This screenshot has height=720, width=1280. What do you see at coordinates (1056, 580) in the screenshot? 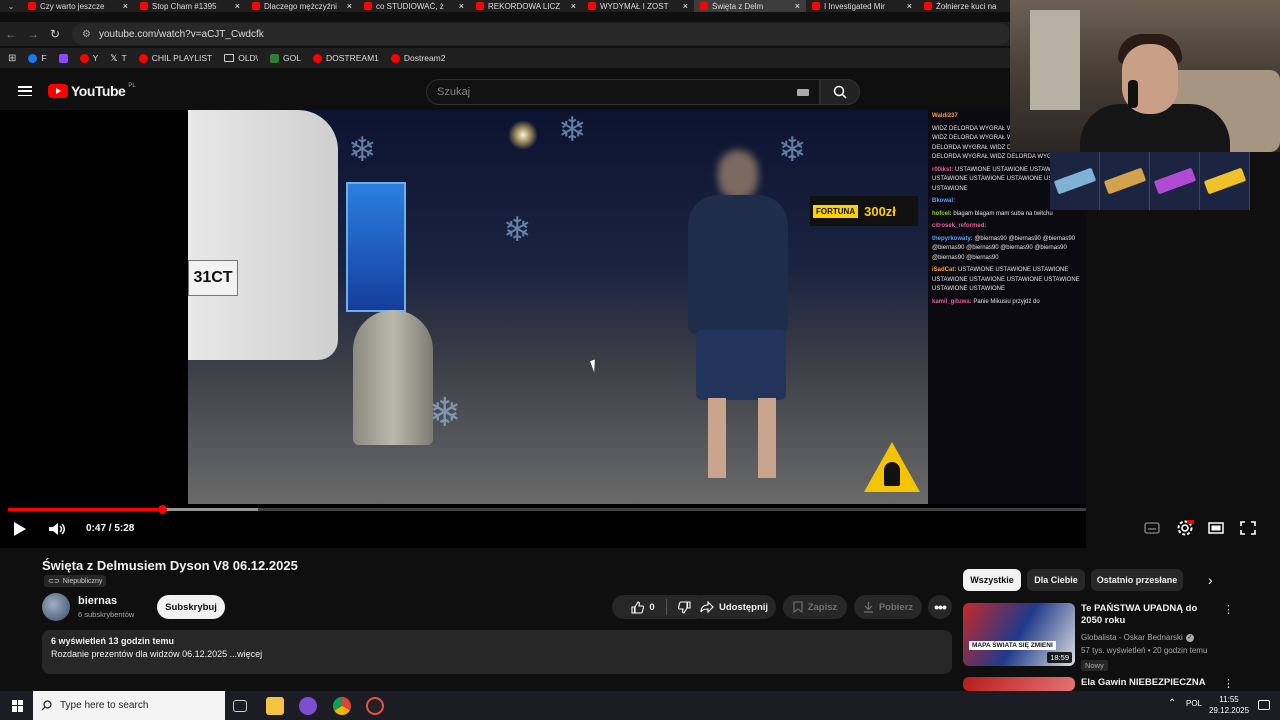
I see `chip-for-you: Dla Ciebie` at bounding box center [1056, 580].